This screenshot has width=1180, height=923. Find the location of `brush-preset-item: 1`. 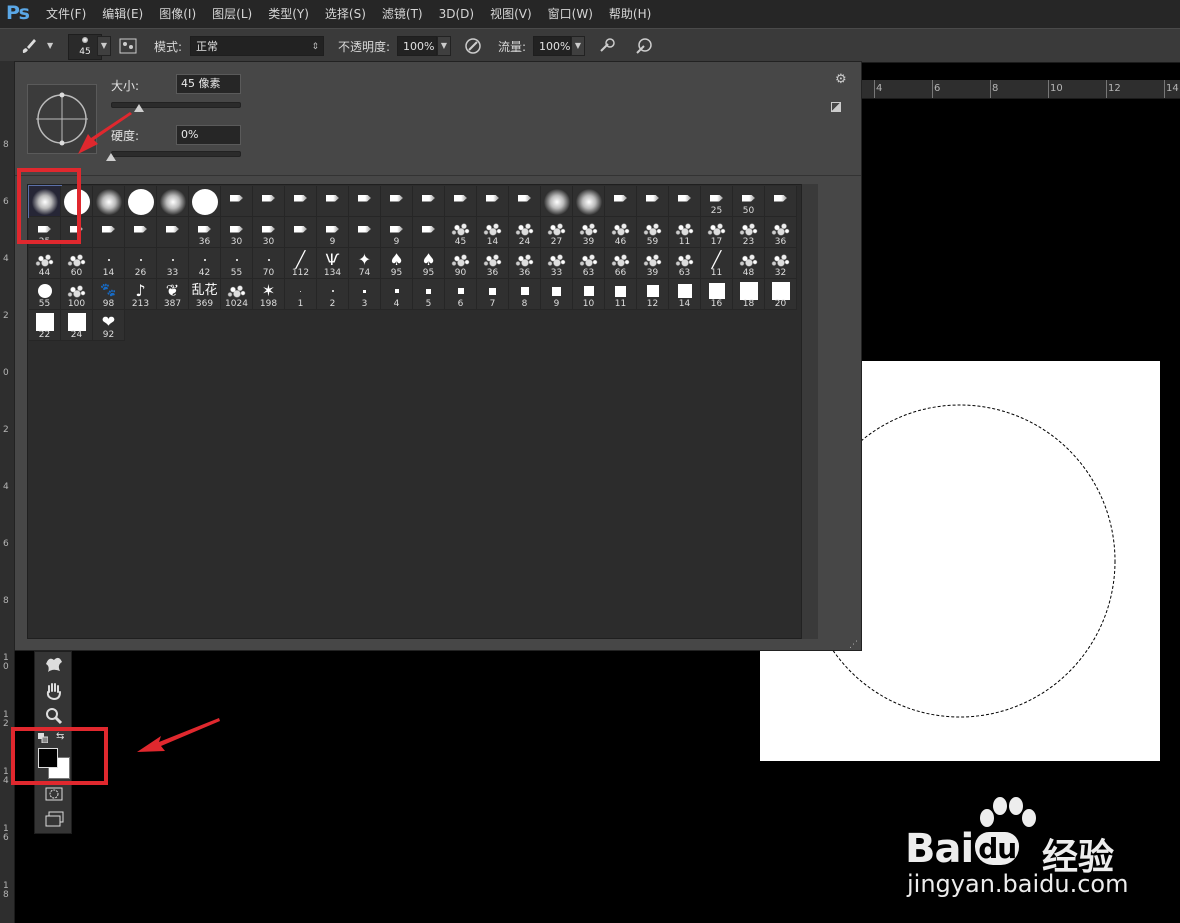

brush-preset-item: 1 is located at coordinates (301, 294).